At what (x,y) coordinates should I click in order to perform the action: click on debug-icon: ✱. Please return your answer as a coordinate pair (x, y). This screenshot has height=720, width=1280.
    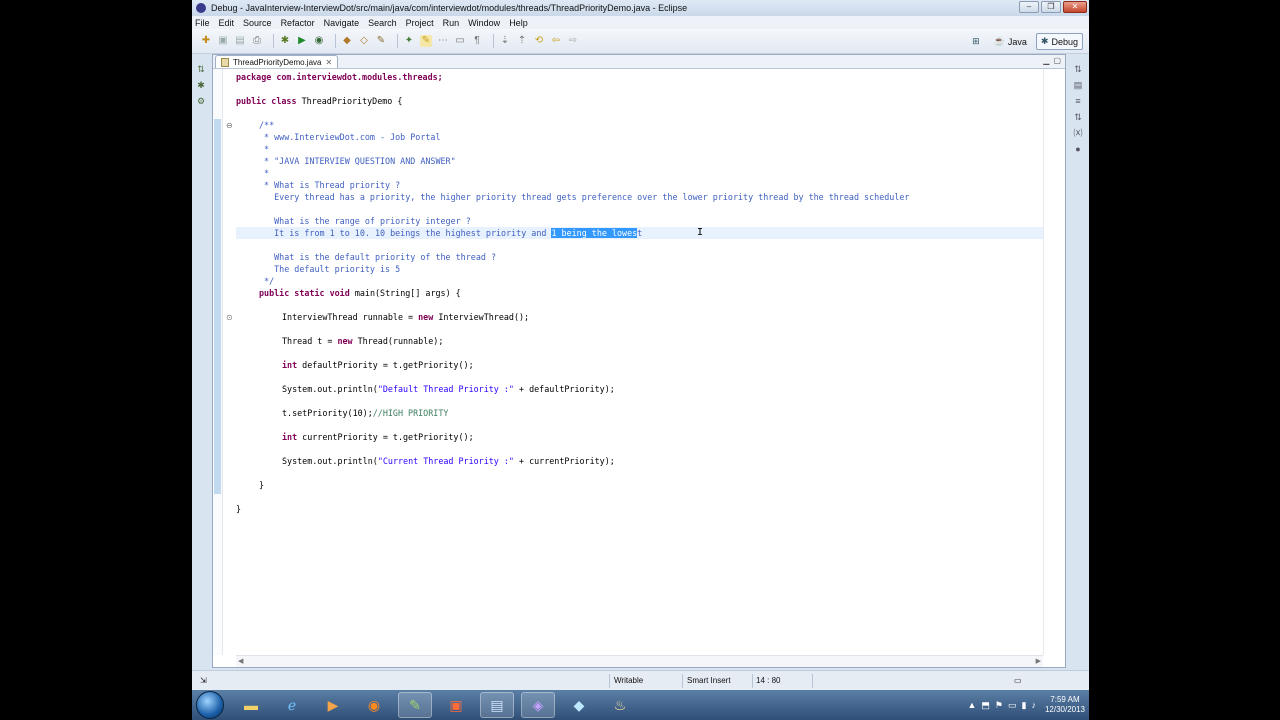
    Looking at the image, I should click on (285, 41).